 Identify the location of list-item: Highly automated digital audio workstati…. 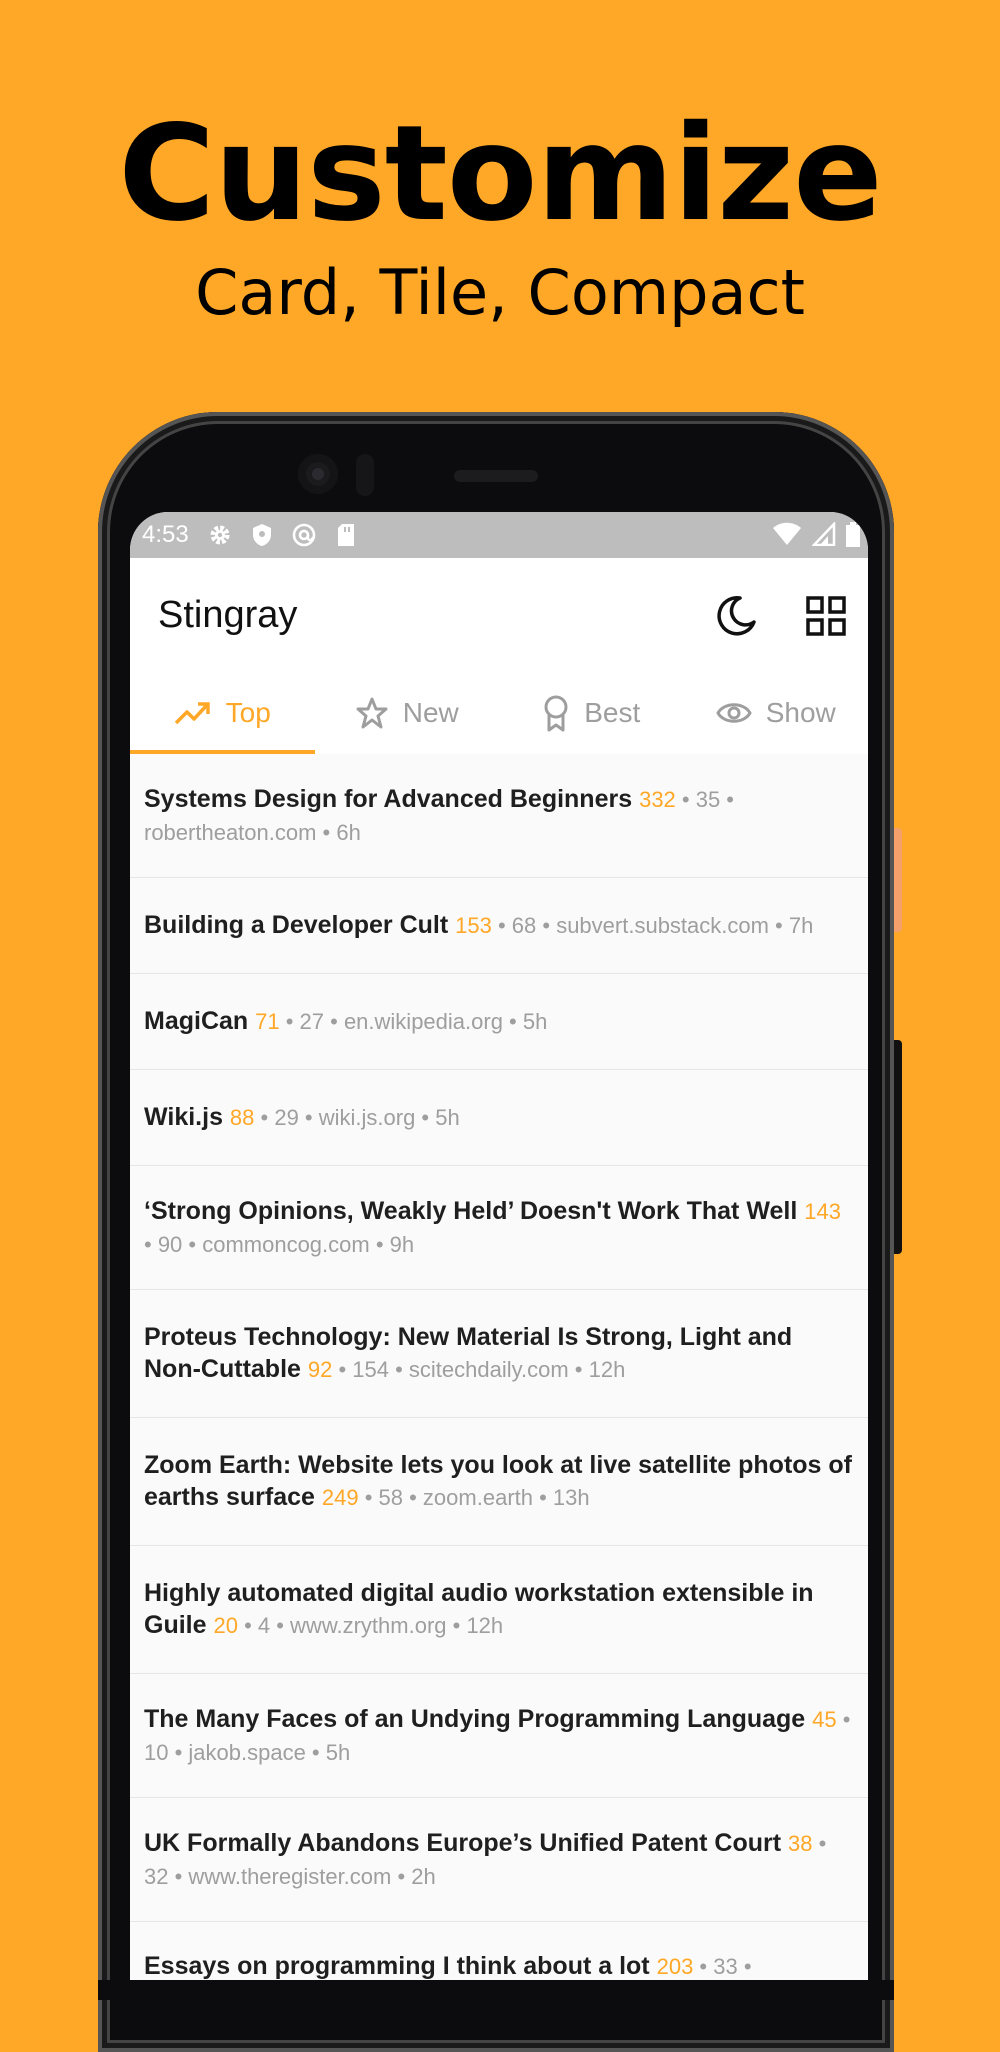
(499, 1610).